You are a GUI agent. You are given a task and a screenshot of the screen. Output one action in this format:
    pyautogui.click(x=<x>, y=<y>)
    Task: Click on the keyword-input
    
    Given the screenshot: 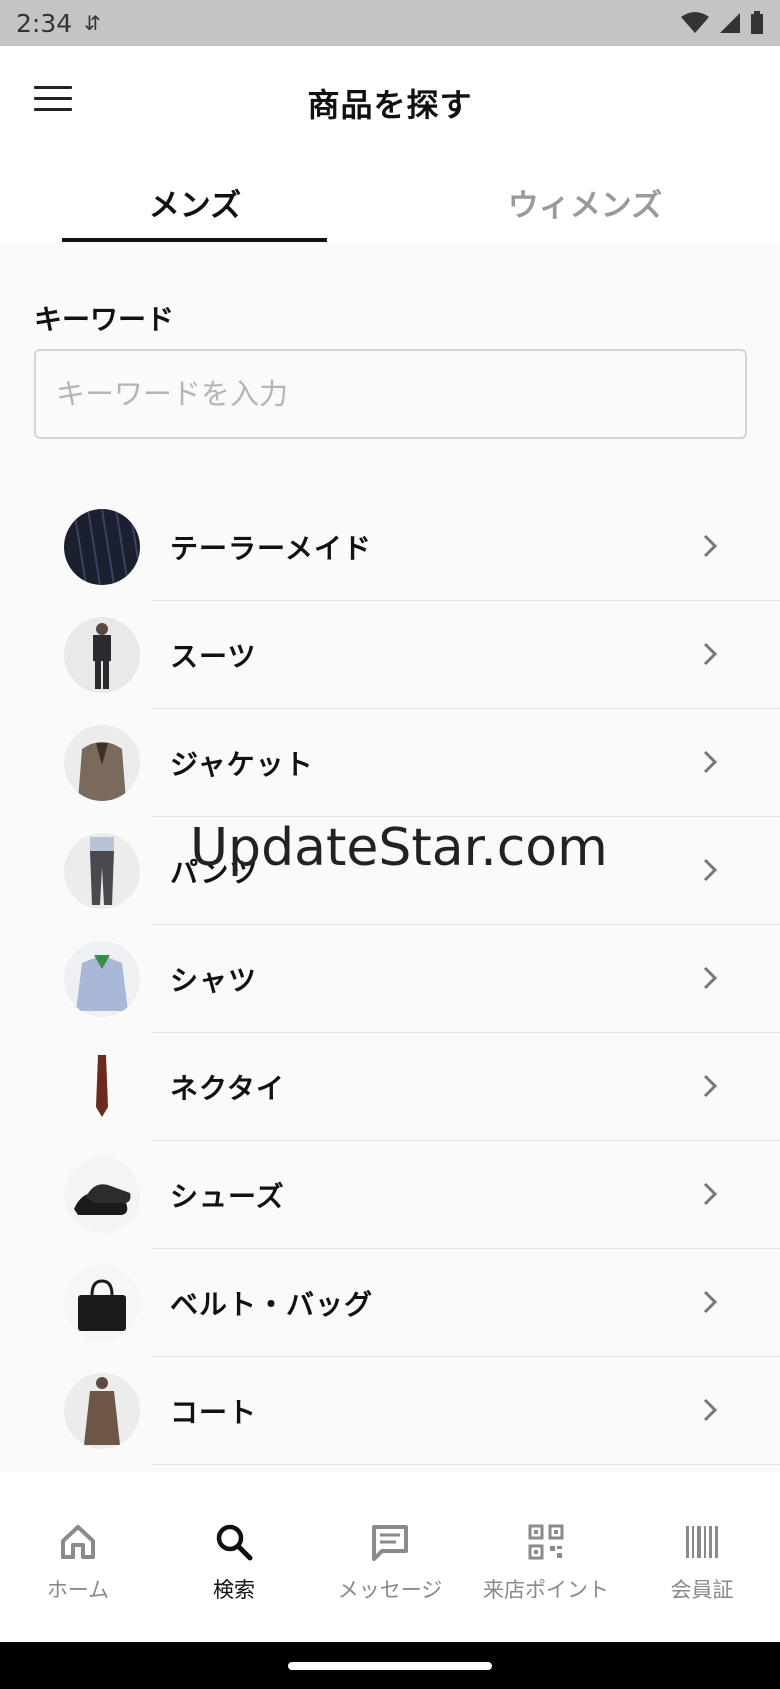 What is the action you would take?
    pyautogui.click(x=390, y=394)
    